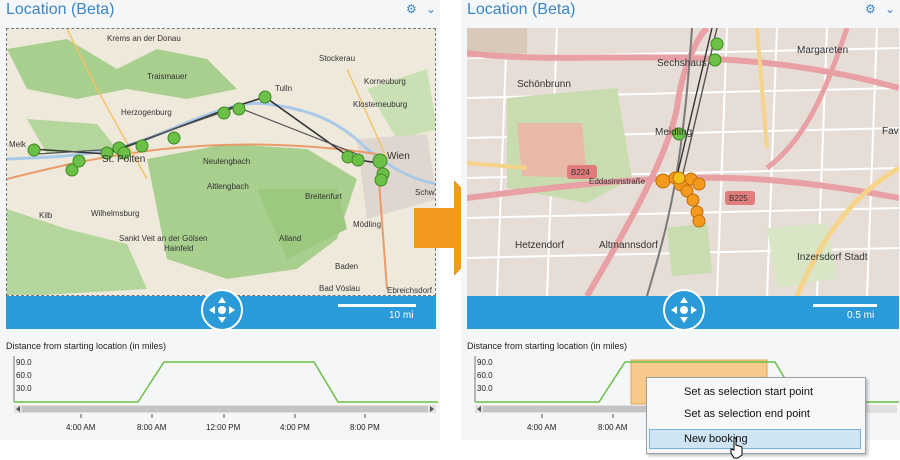  Describe the element at coordinates (681, 63) in the screenshot. I see `map-label: Sechshaus` at that location.